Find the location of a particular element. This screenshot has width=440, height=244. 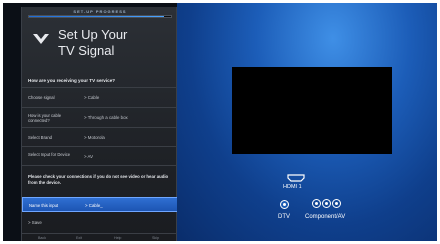

bottom-hint-bar: Back Exit Help Skip is located at coordinates (100, 237).